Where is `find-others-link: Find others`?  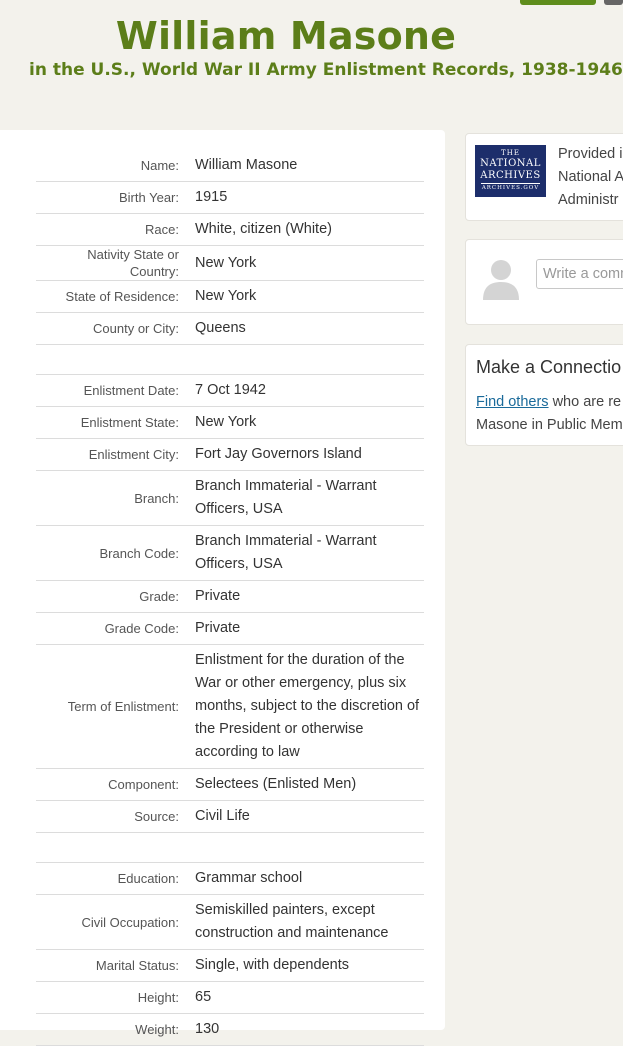 find-others-link: Find others is located at coordinates (512, 402).